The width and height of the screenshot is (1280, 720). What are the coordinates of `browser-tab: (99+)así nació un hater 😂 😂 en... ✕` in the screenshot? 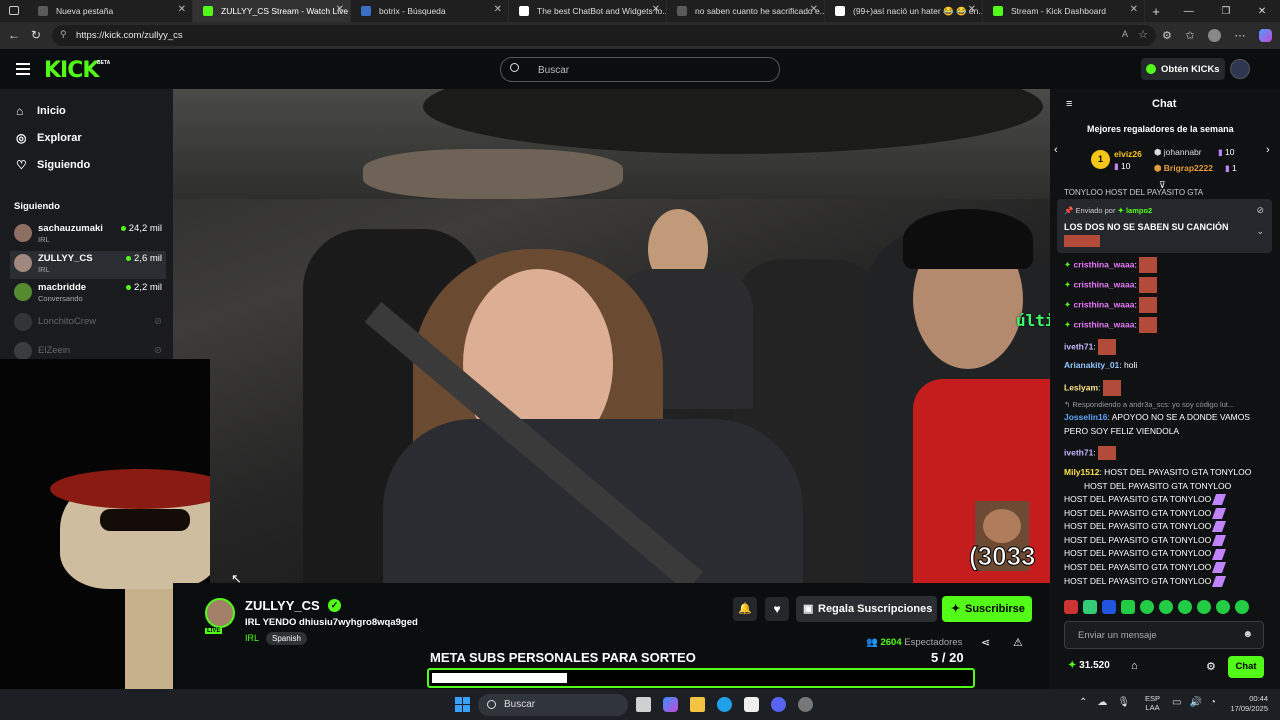 It's located at (904, 11).